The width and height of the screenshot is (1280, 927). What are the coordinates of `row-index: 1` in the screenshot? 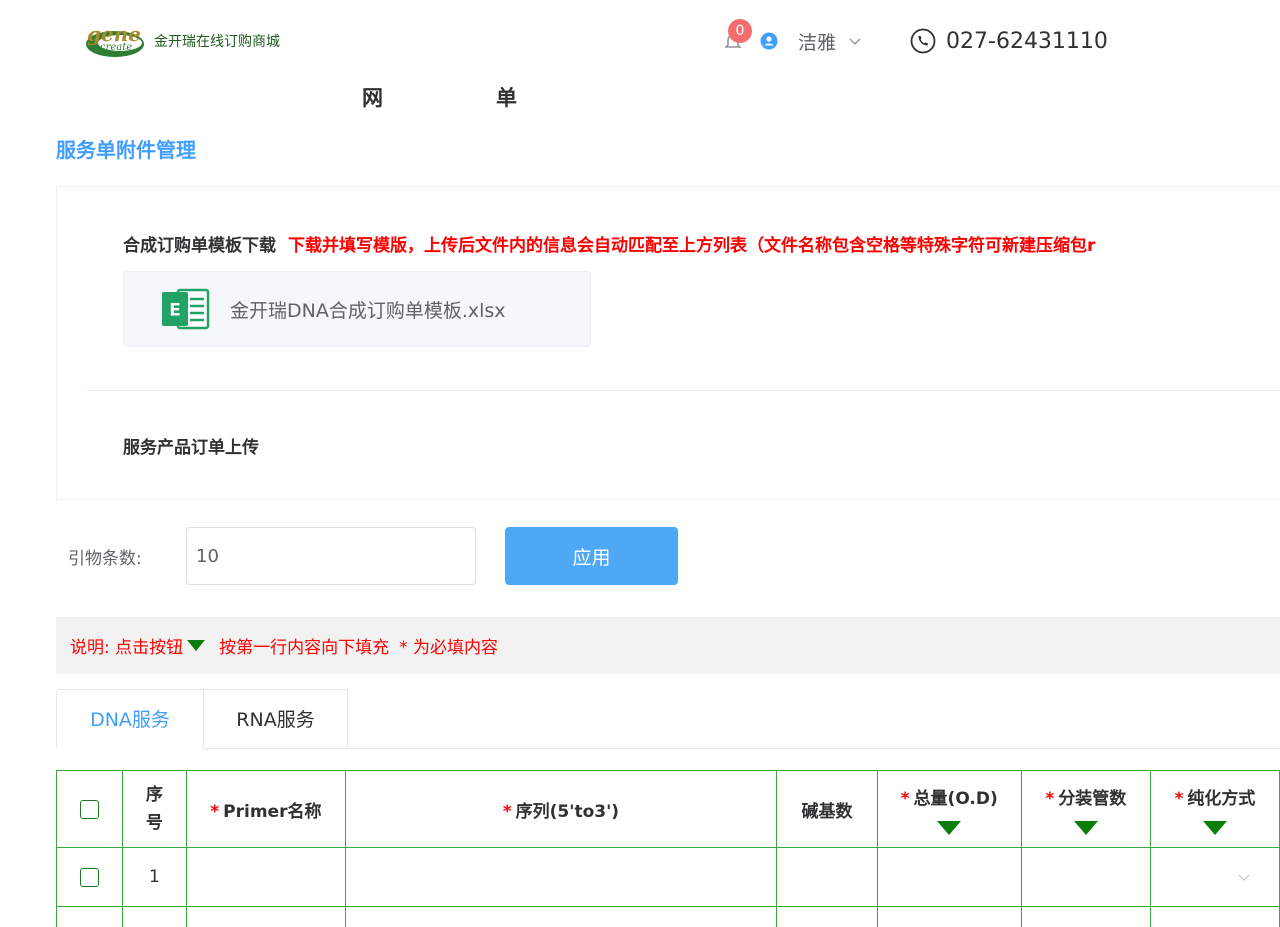 It's located at (154, 877).